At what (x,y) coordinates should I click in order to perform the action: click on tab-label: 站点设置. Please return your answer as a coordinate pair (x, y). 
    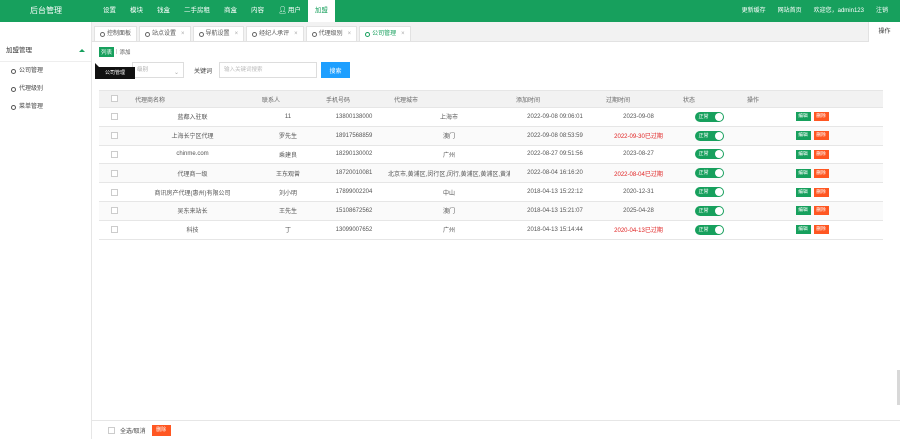
    Looking at the image, I should click on (164, 33).